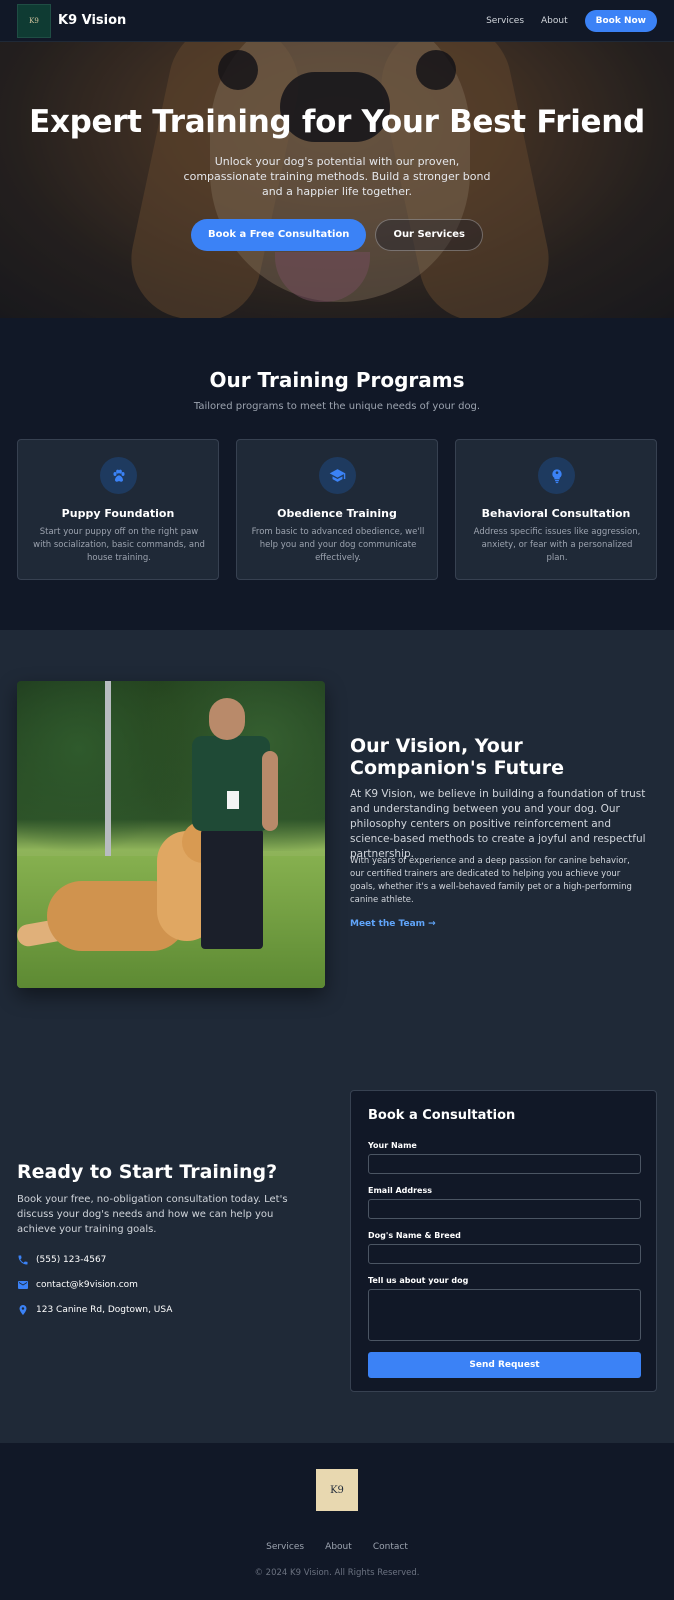 Image resolution: width=674 pixels, height=1600 pixels. What do you see at coordinates (23, 1260) in the screenshot?
I see `phone-icon` at bounding box center [23, 1260].